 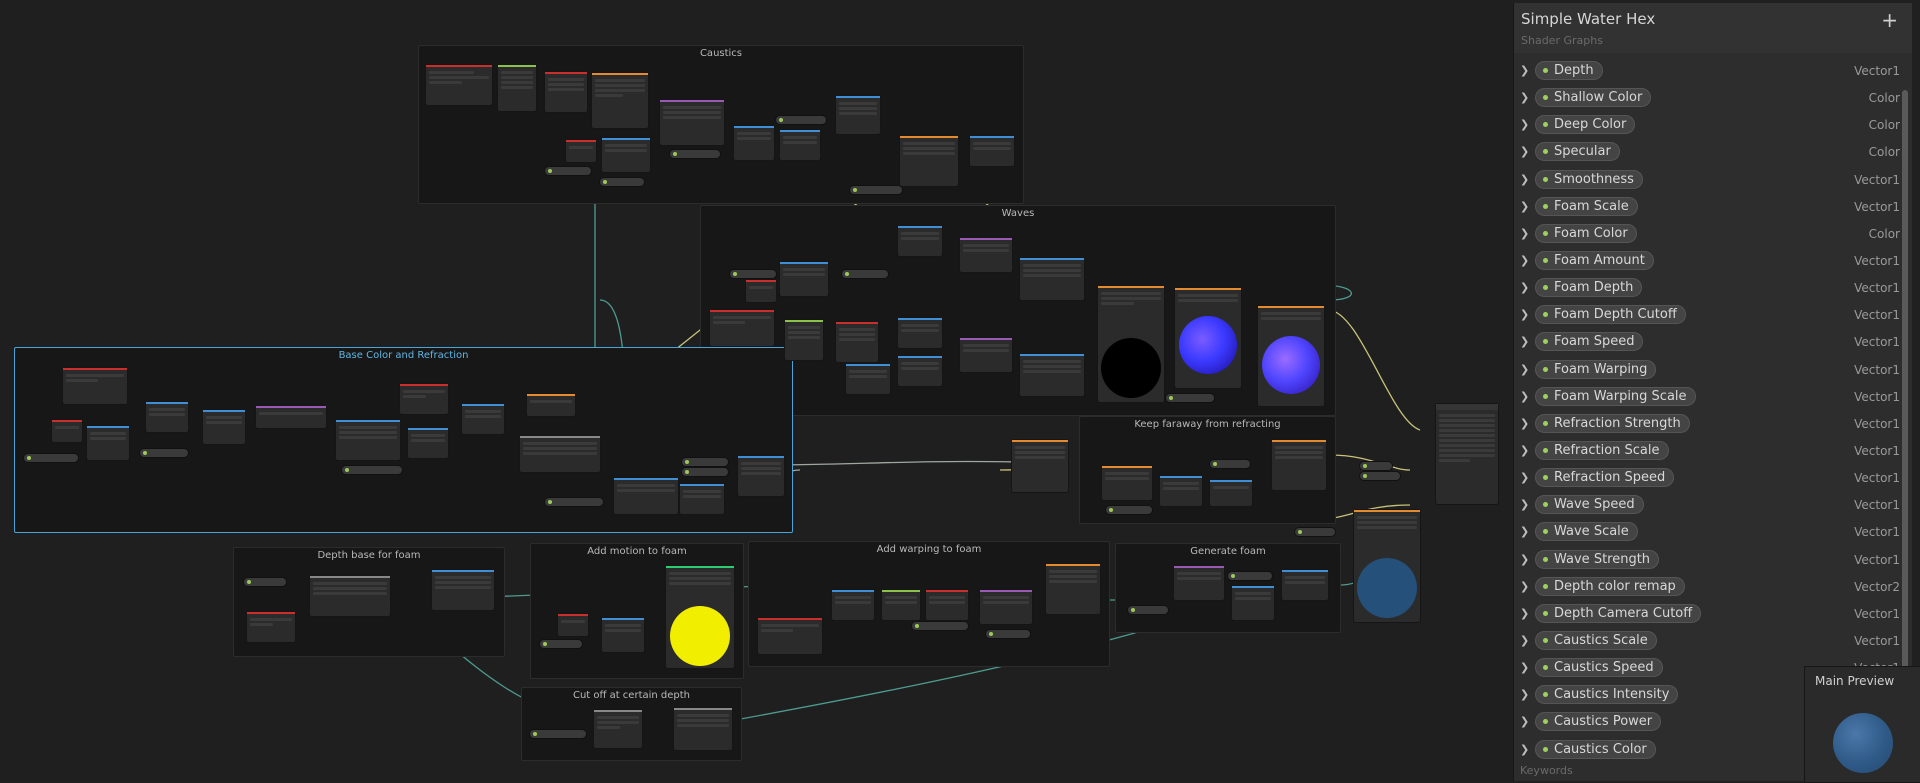 What do you see at coordinates (350, 596) in the screenshot?
I see `node-get-water-depth-f` at bounding box center [350, 596].